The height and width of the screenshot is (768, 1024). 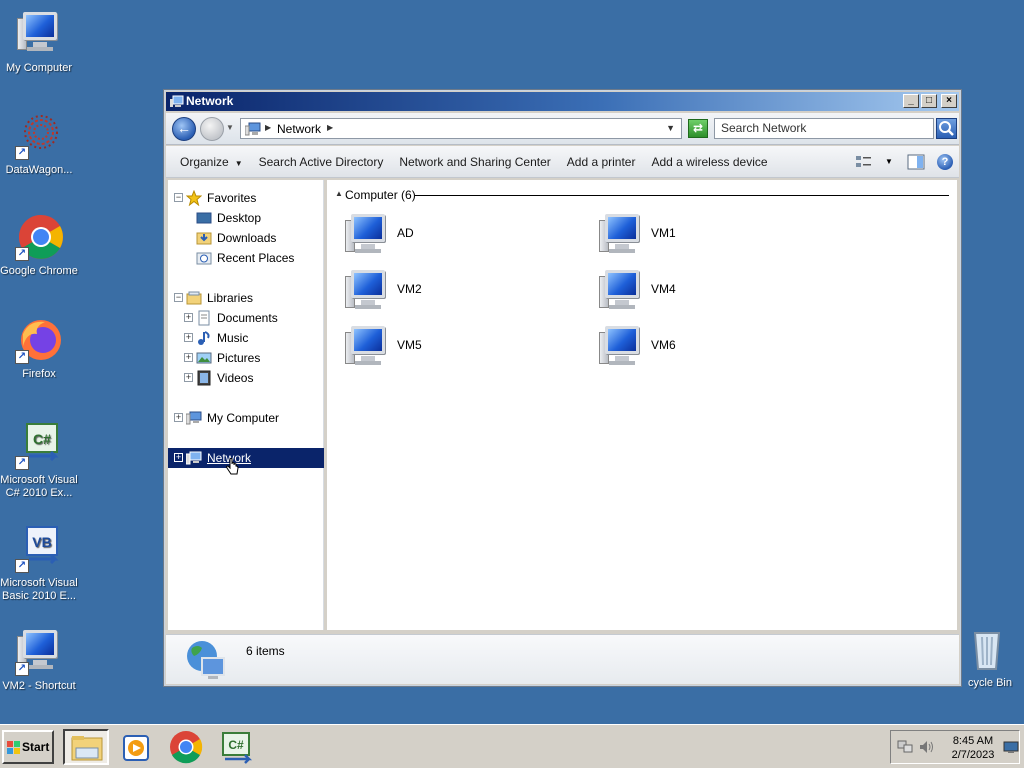 I want to click on add-printer-button: Add a printer, so click(x=601, y=162).